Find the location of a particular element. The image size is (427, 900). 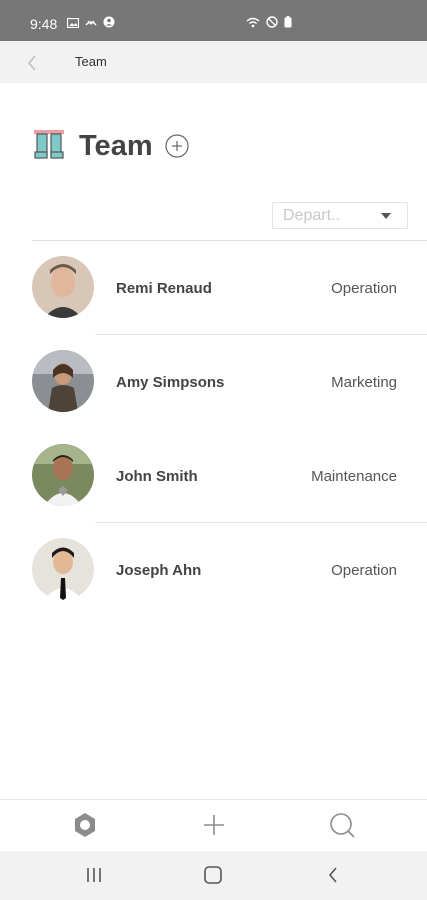

plus-circle-icon is located at coordinates (177, 146).